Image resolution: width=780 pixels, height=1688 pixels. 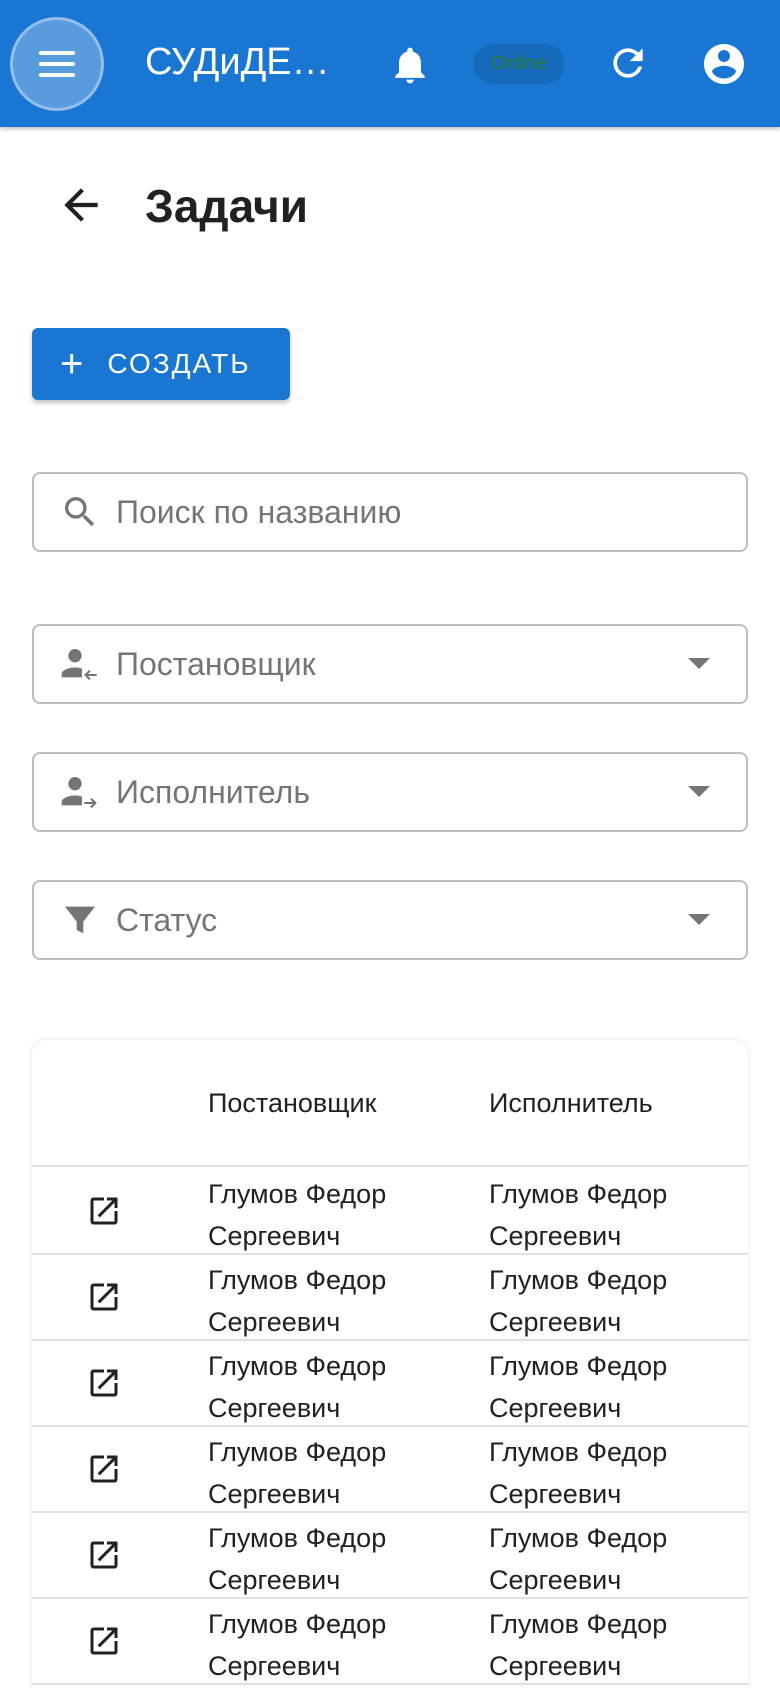 What do you see at coordinates (80, 512) in the screenshot?
I see `search-icon` at bounding box center [80, 512].